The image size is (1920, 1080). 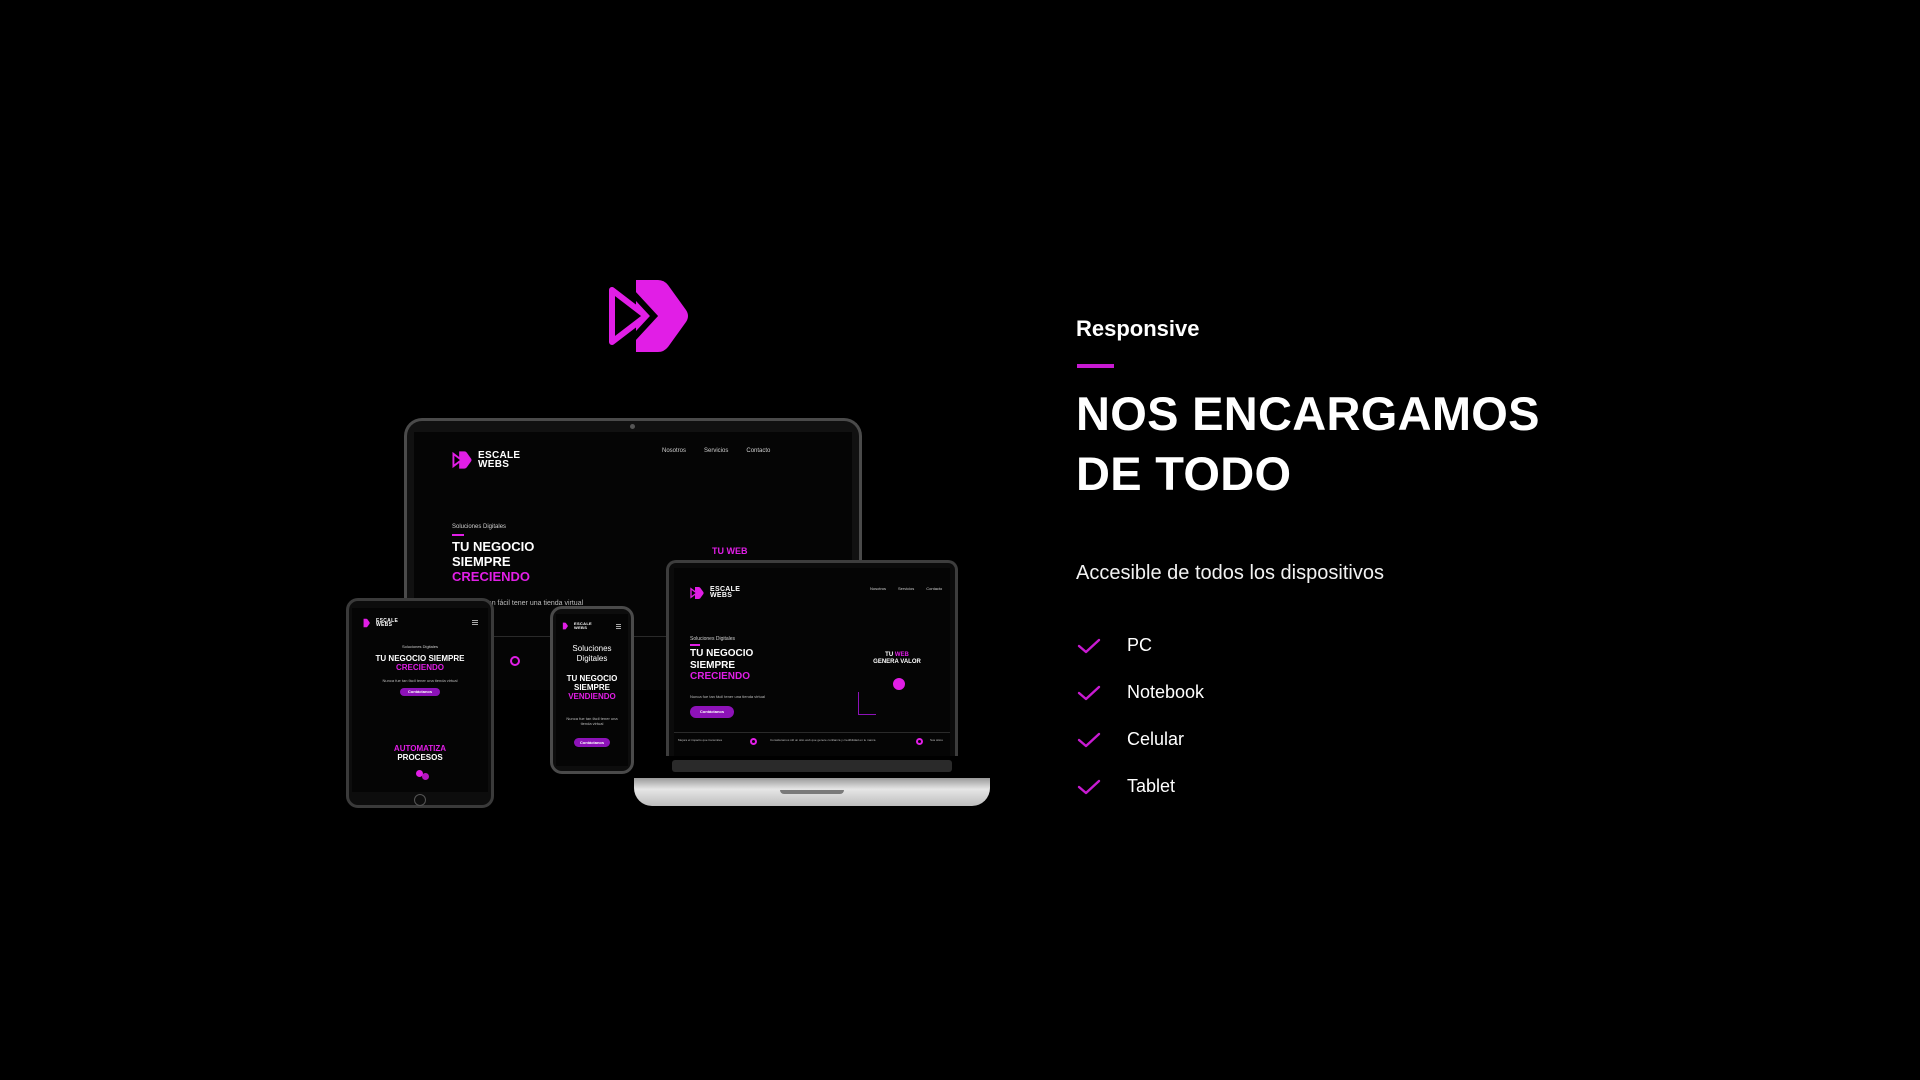 What do you see at coordinates (420, 753) in the screenshot?
I see `tablet-promo: AUTOMATIZA PROCESOS` at bounding box center [420, 753].